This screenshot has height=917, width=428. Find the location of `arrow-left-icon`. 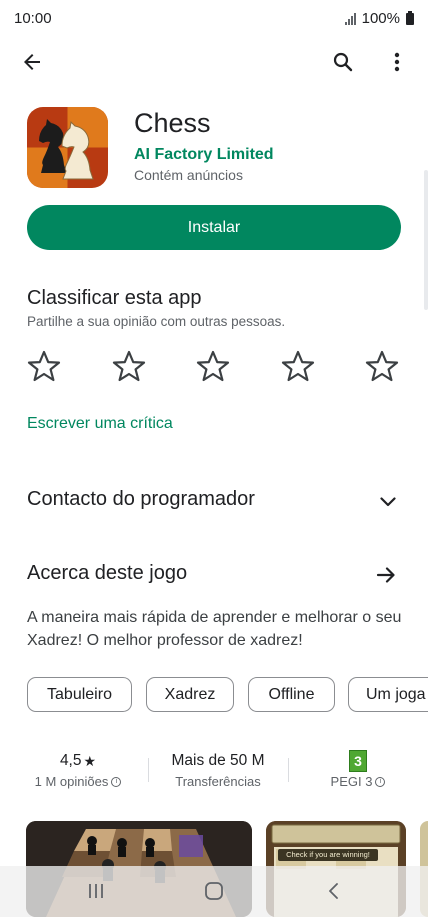

arrow-left-icon is located at coordinates (32, 62).